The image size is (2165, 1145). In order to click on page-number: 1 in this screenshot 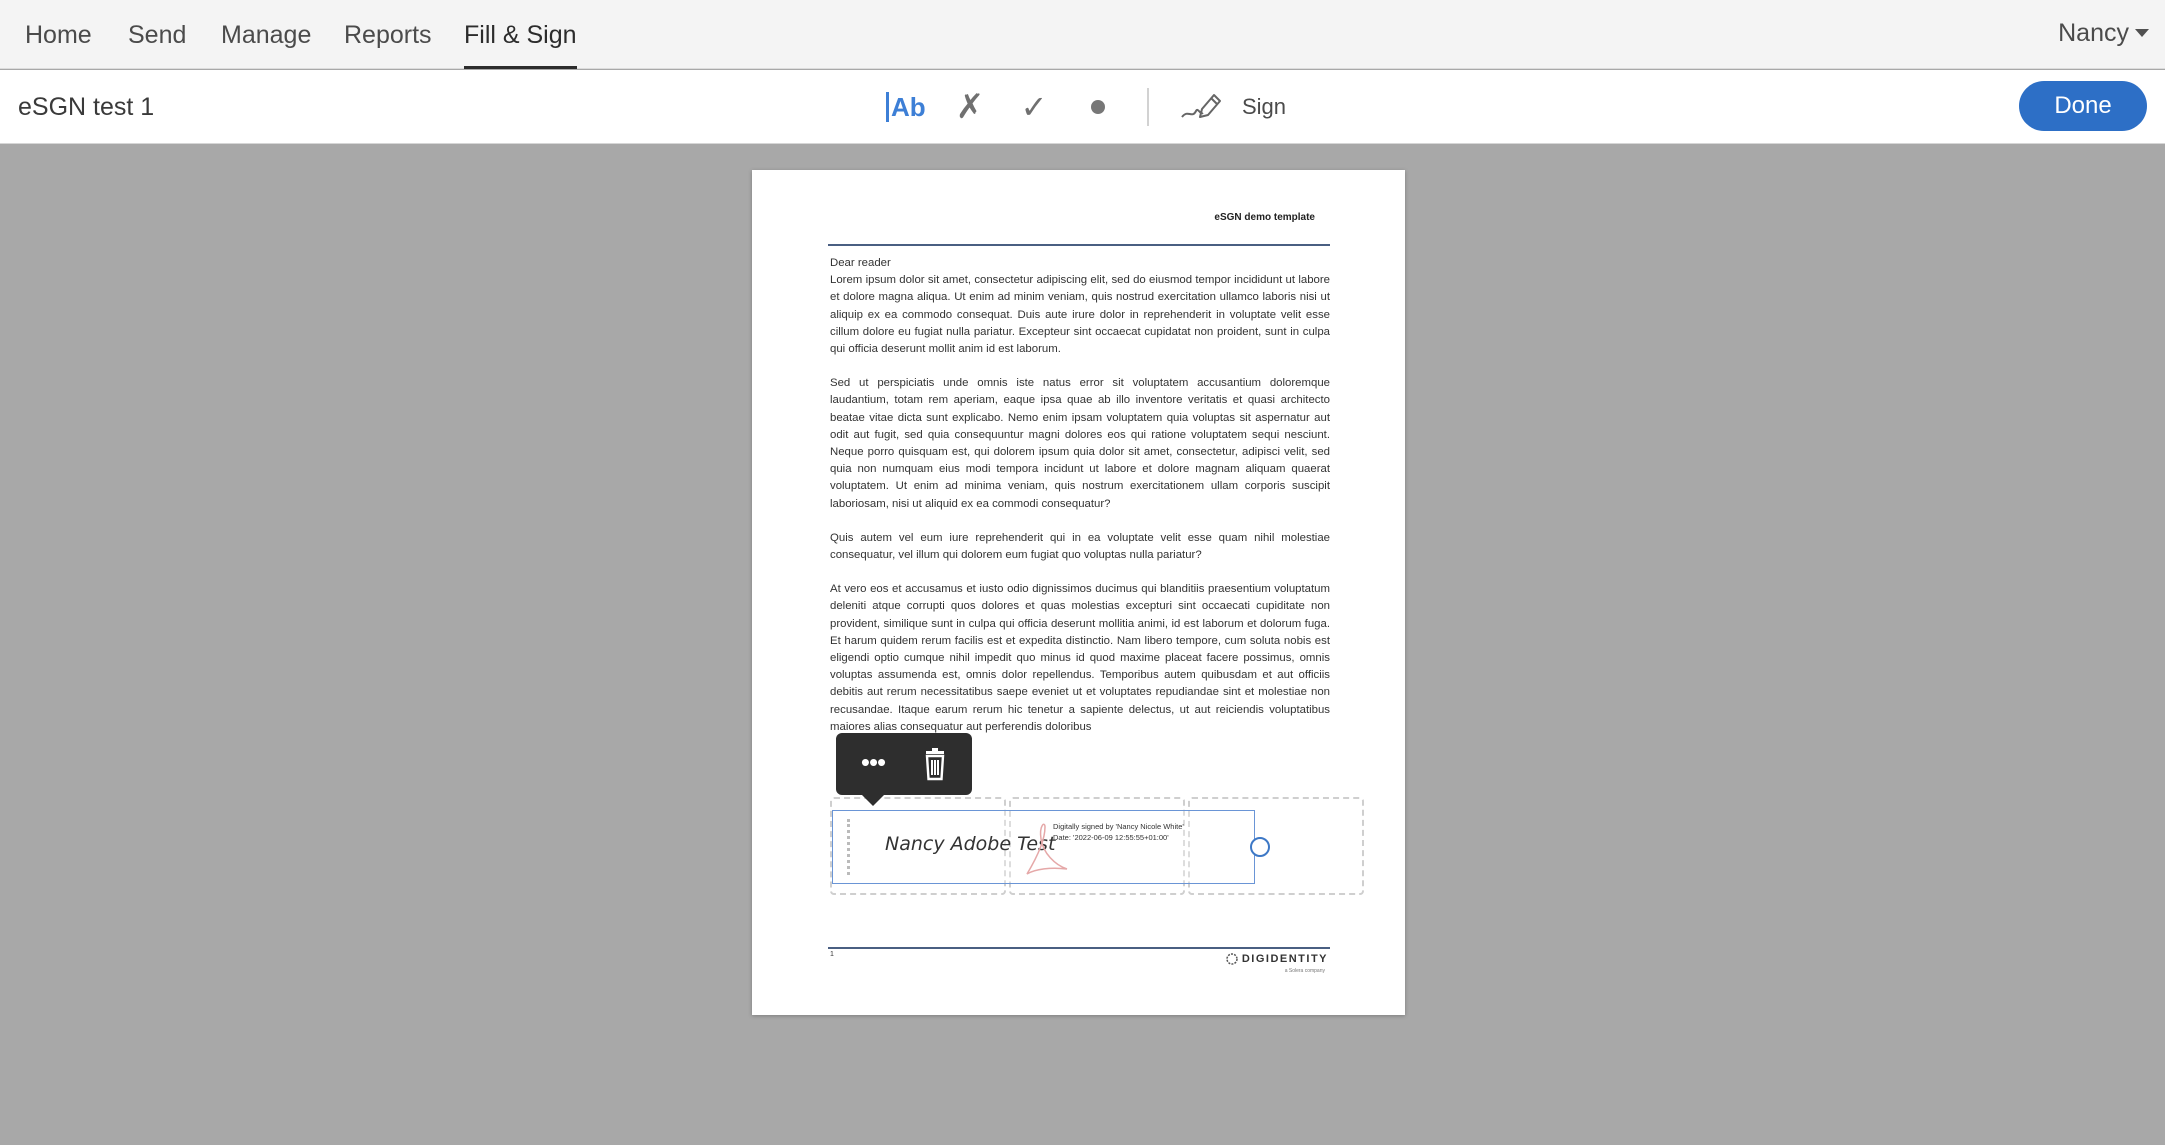, I will do `click(832, 954)`.